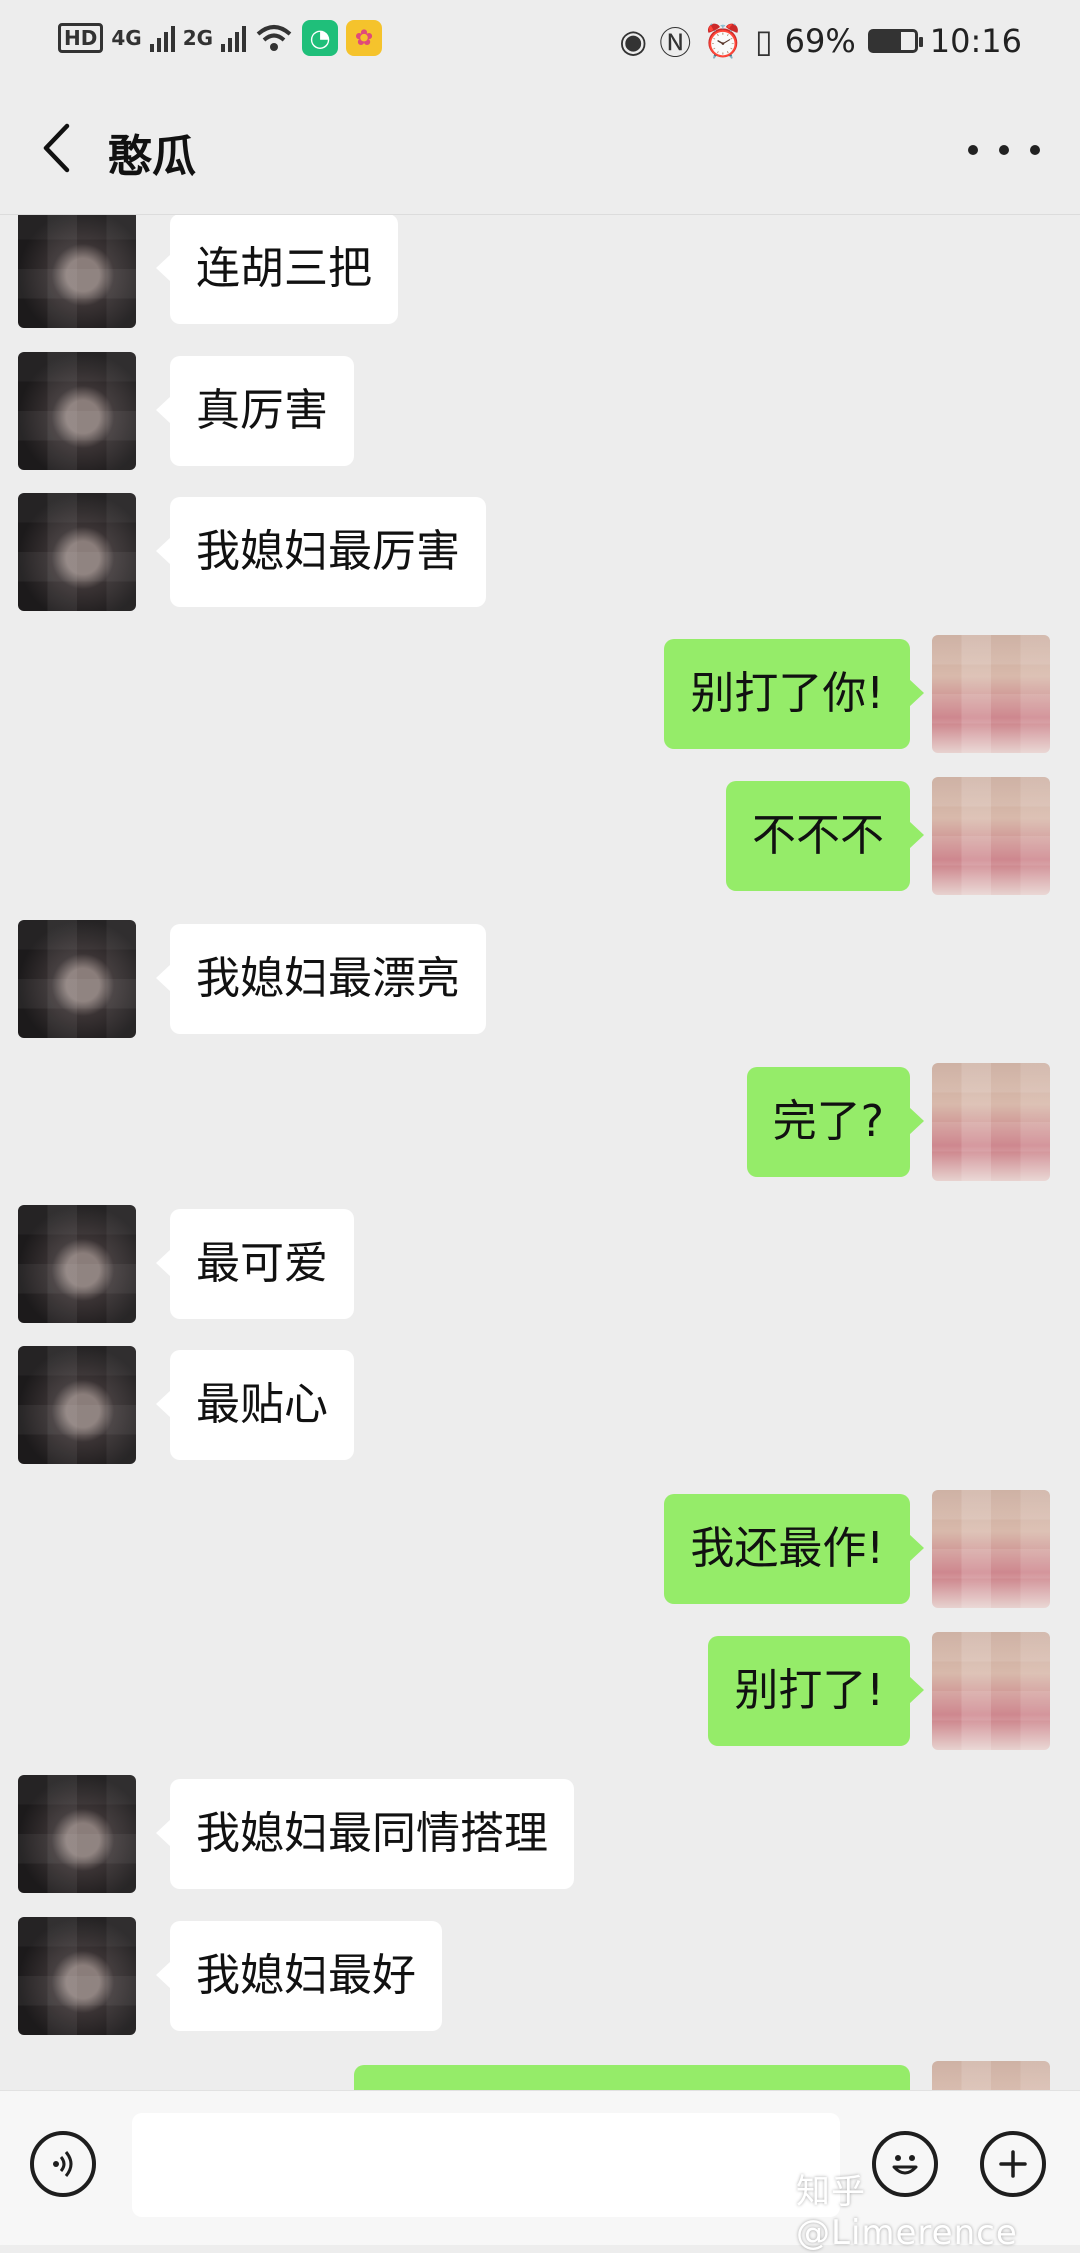  I want to click on message-row: 别打了!, so click(540, 1692).